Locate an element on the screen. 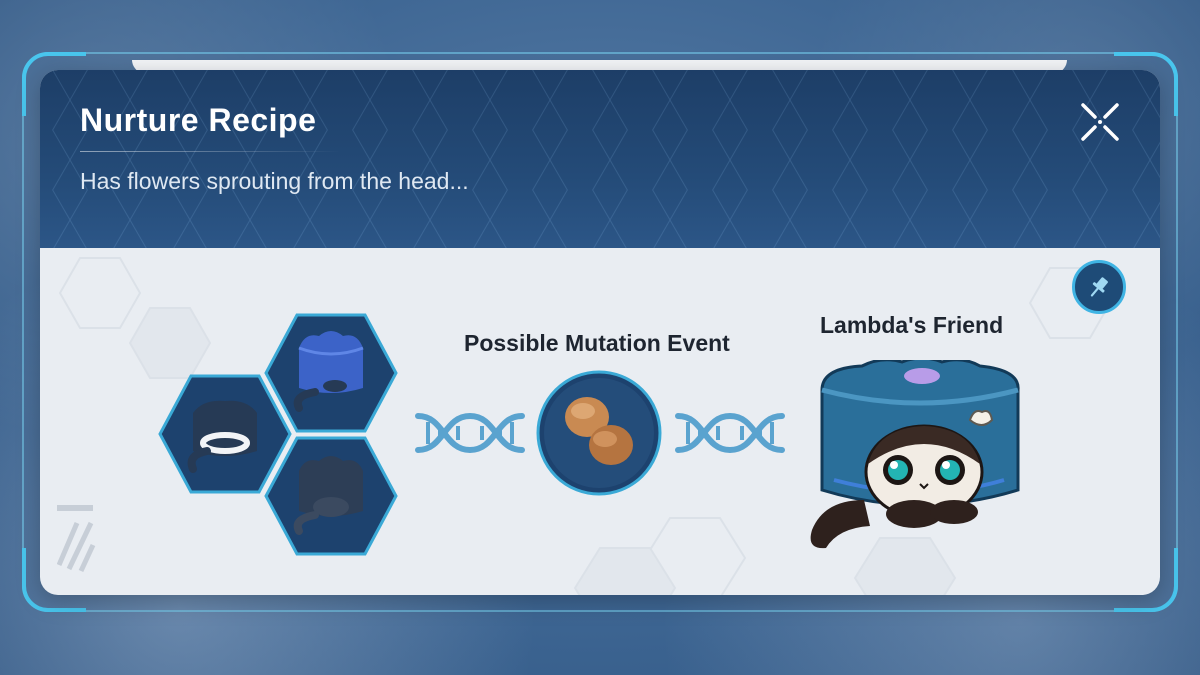 The image size is (1200, 675). close-button is located at coordinates (1100, 122).